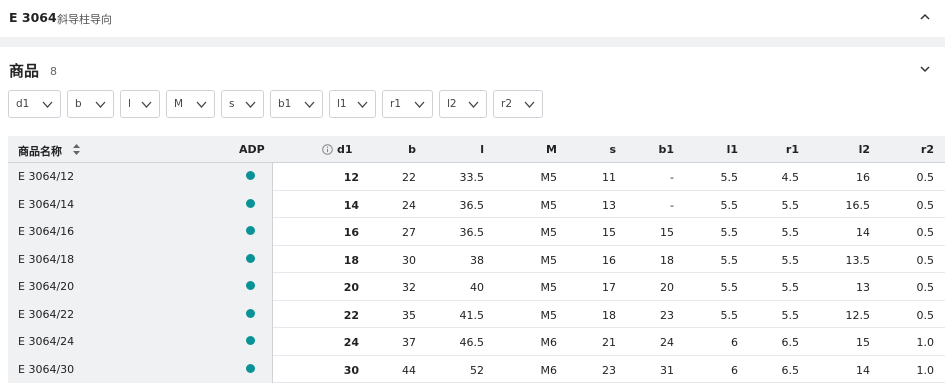  What do you see at coordinates (734, 370) in the screenshot?
I see `cell-l1: 6` at bounding box center [734, 370].